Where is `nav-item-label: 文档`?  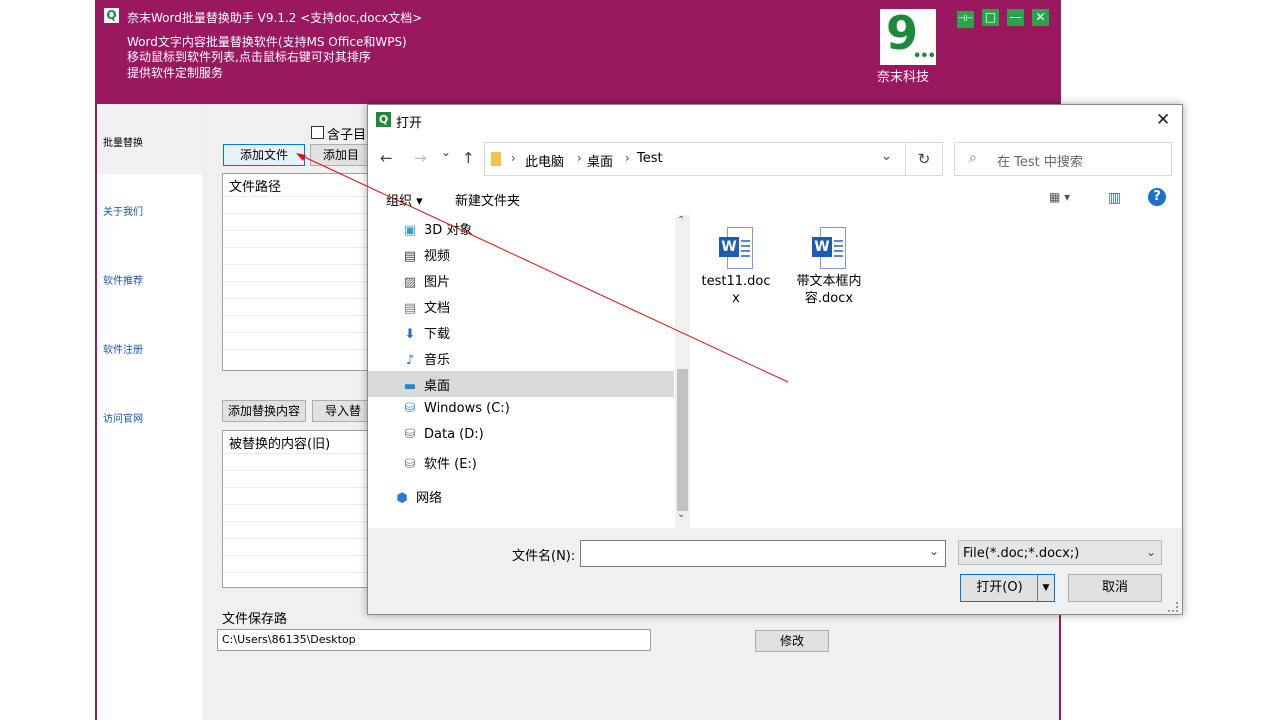 nav-item-label: 文档 is located at coordinates (437, 308).